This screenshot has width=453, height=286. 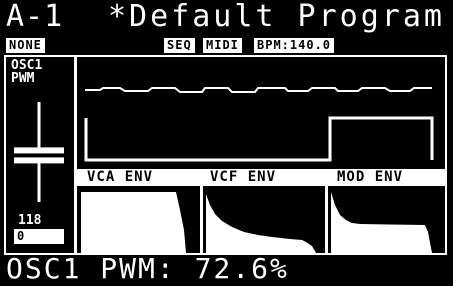 What do you see at coordinates (261, 223) in the screenshot?
I see `vcf-envelope-graph` at bounding box center [261, 223].